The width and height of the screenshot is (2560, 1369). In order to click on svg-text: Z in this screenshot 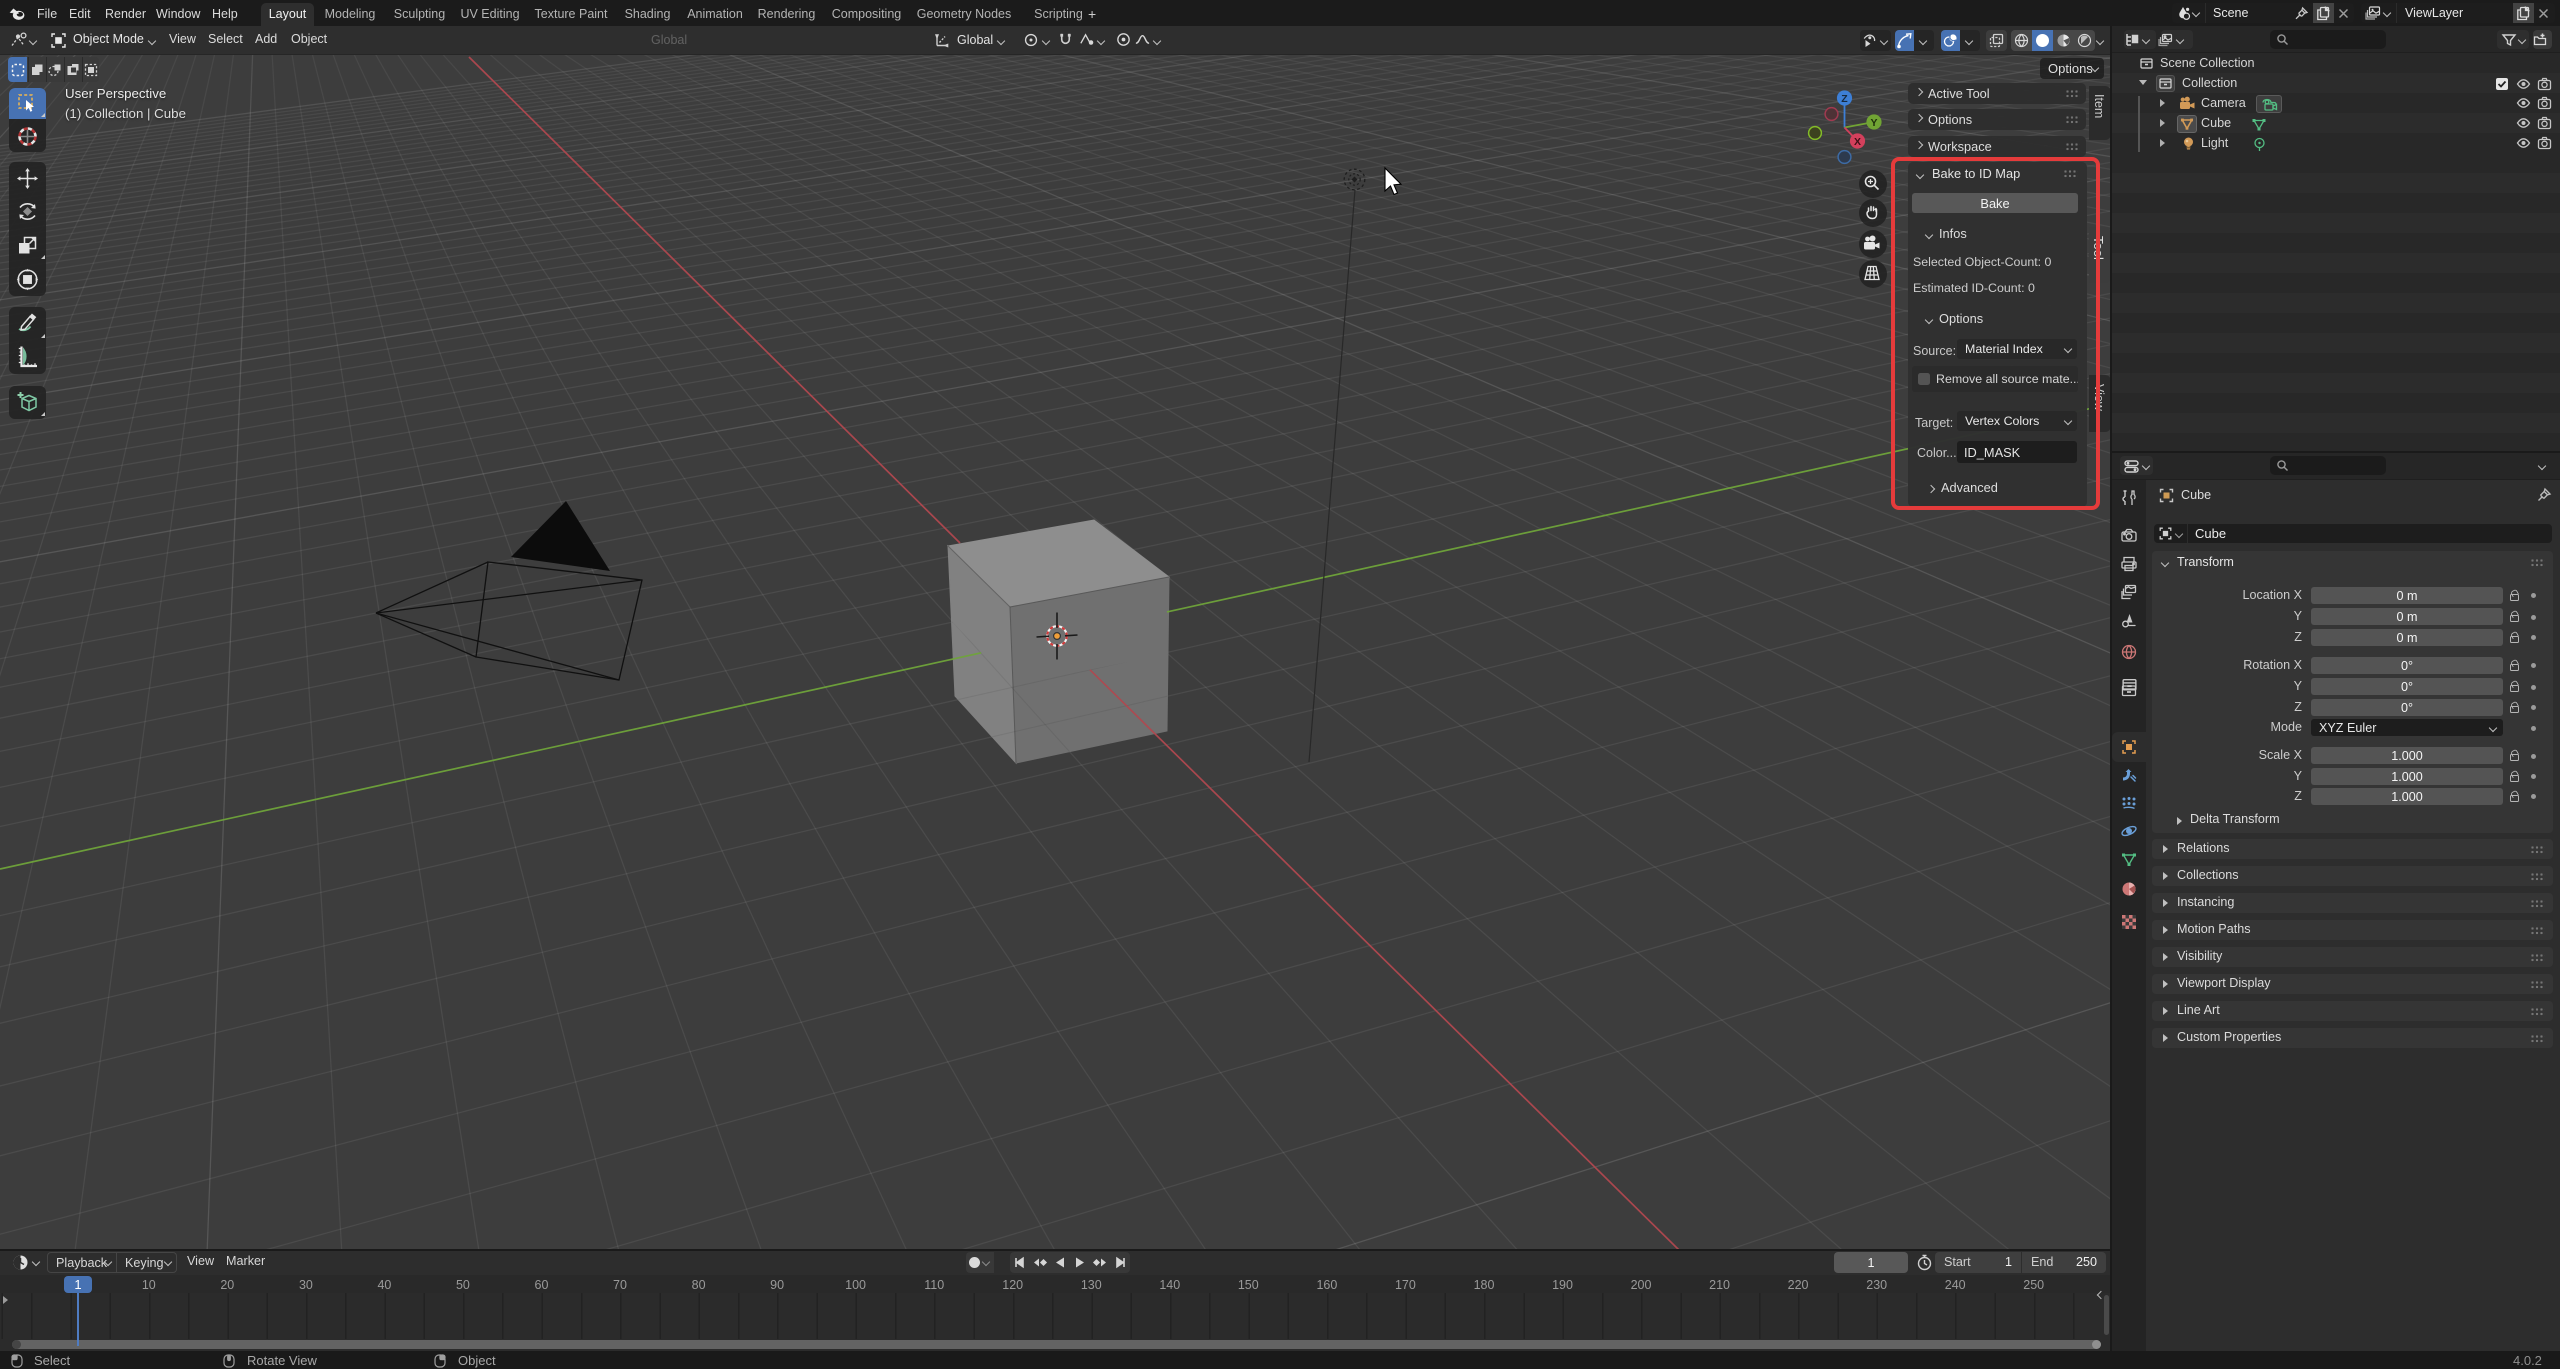, I will do `click(1844, 99)`.